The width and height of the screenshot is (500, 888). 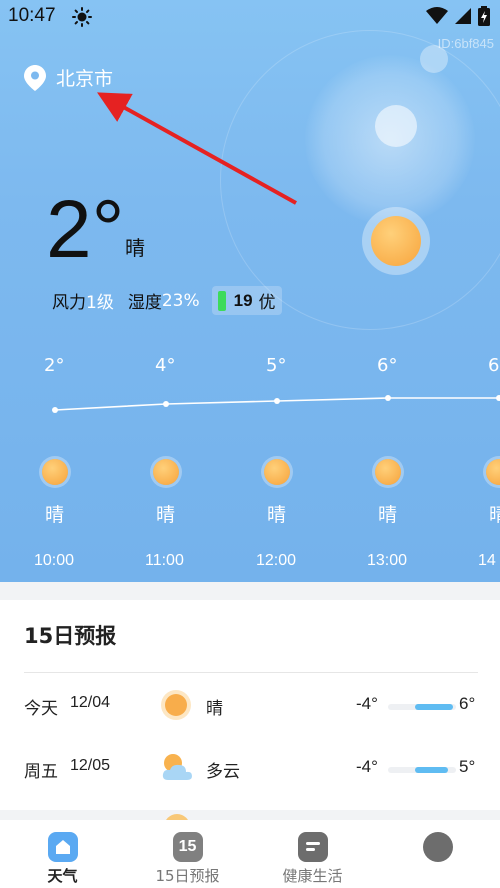 I want to click on hourly-temp: 2°, so click(x=54, y=365).